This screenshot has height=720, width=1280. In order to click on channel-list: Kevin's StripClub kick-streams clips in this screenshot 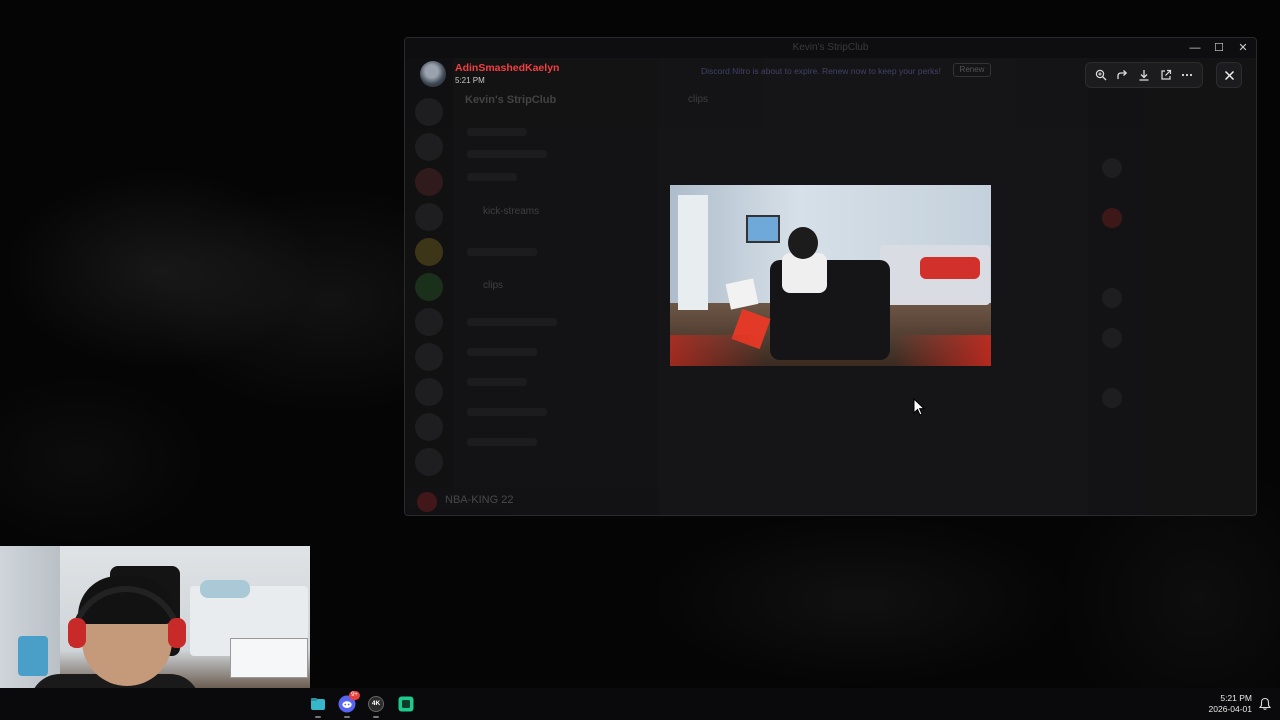, I will do `click(555, 286)`.